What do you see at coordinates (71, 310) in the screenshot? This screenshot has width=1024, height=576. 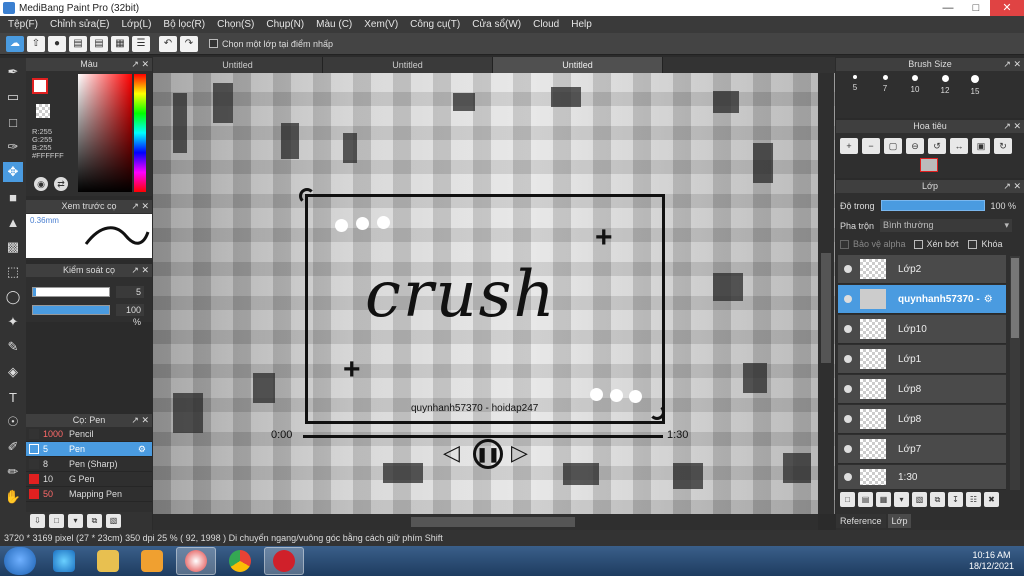 I see `brush-opacity-slider` at bounding box center [71, 310].